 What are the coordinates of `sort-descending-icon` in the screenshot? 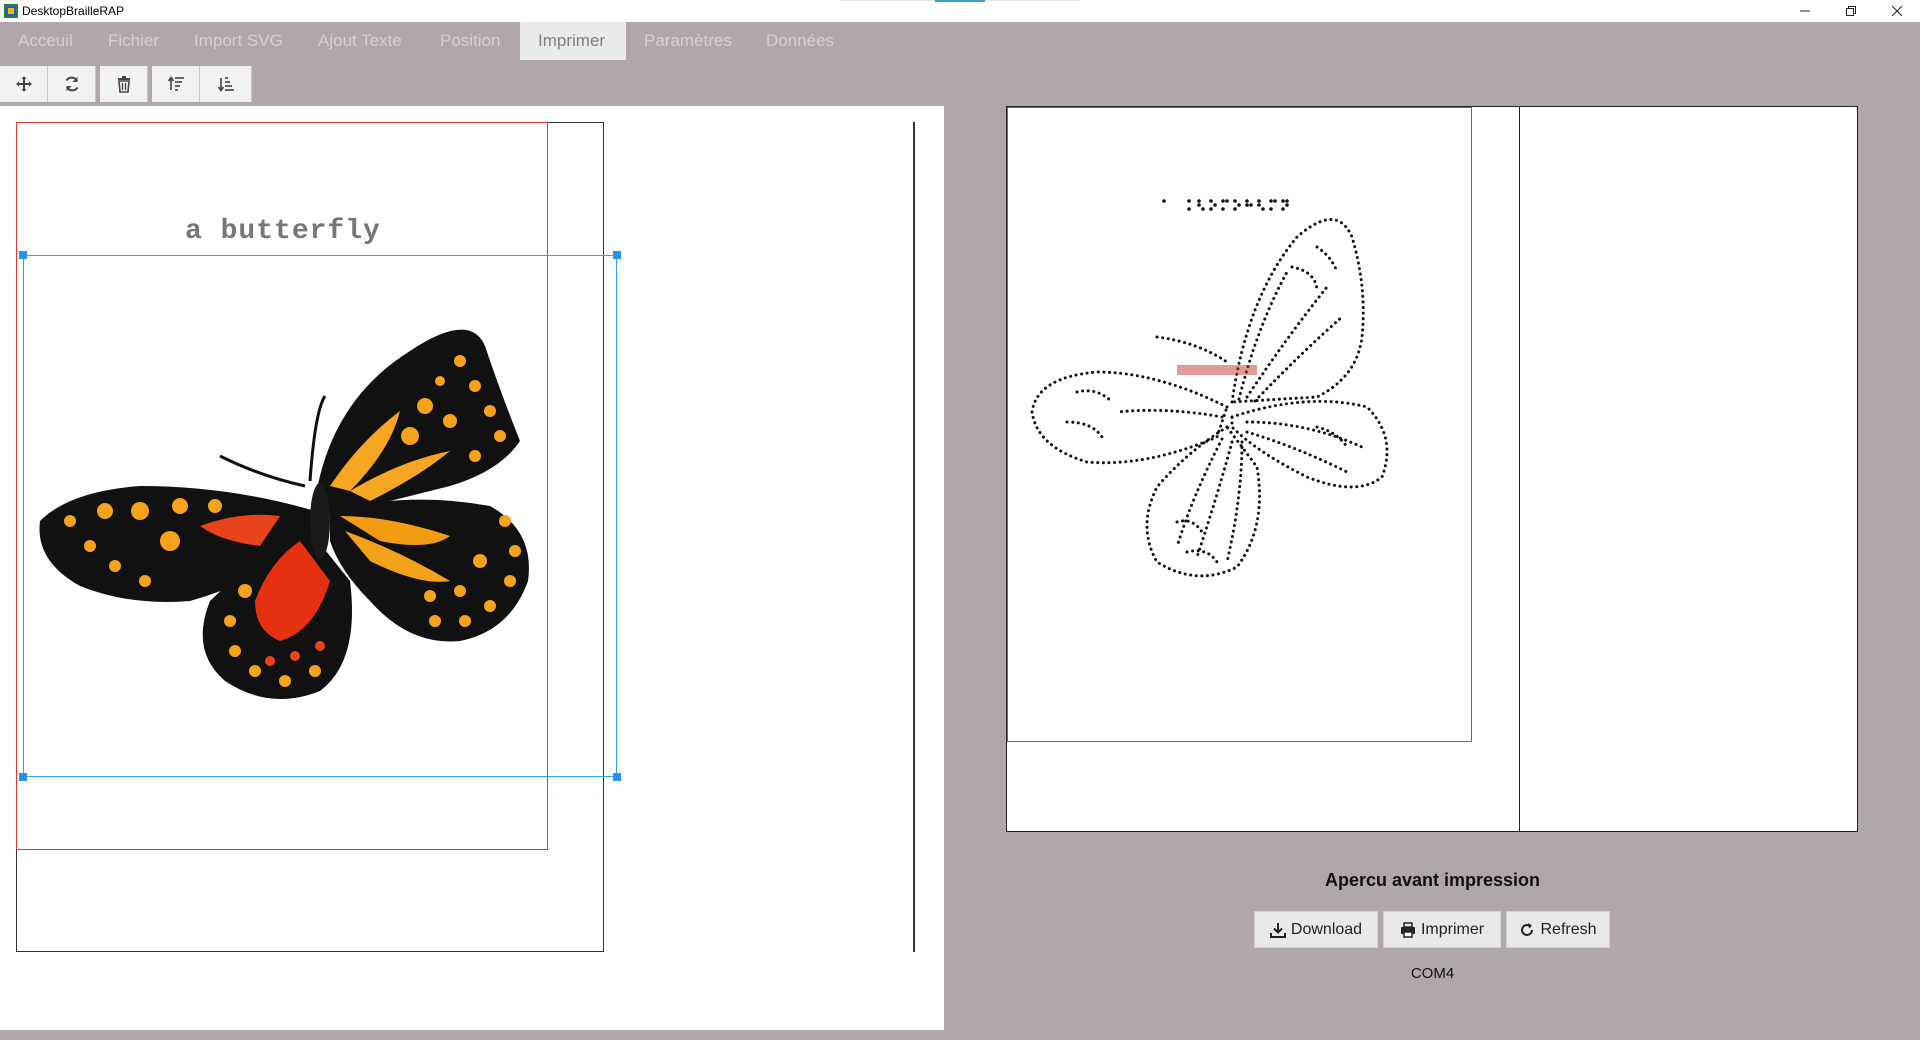 It's located at (225, 84).